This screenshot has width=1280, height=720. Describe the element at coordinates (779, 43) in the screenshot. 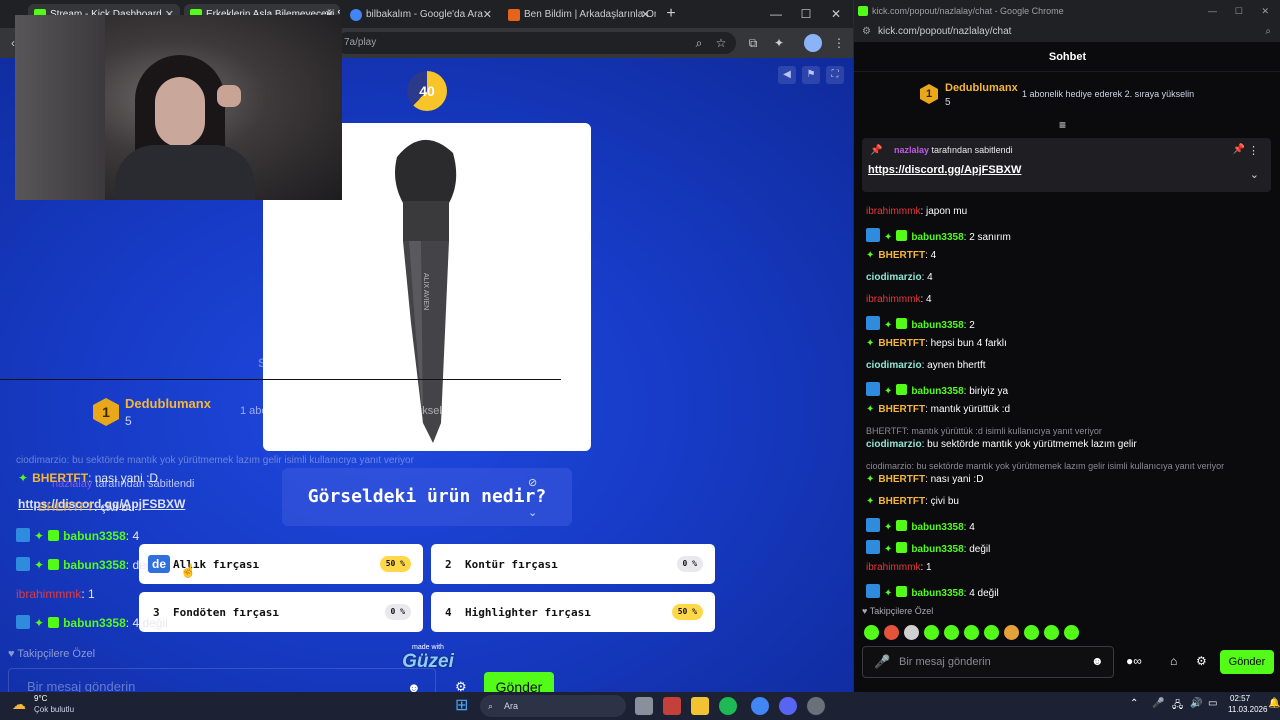

I see `extensions-icon: ✦` at that location.